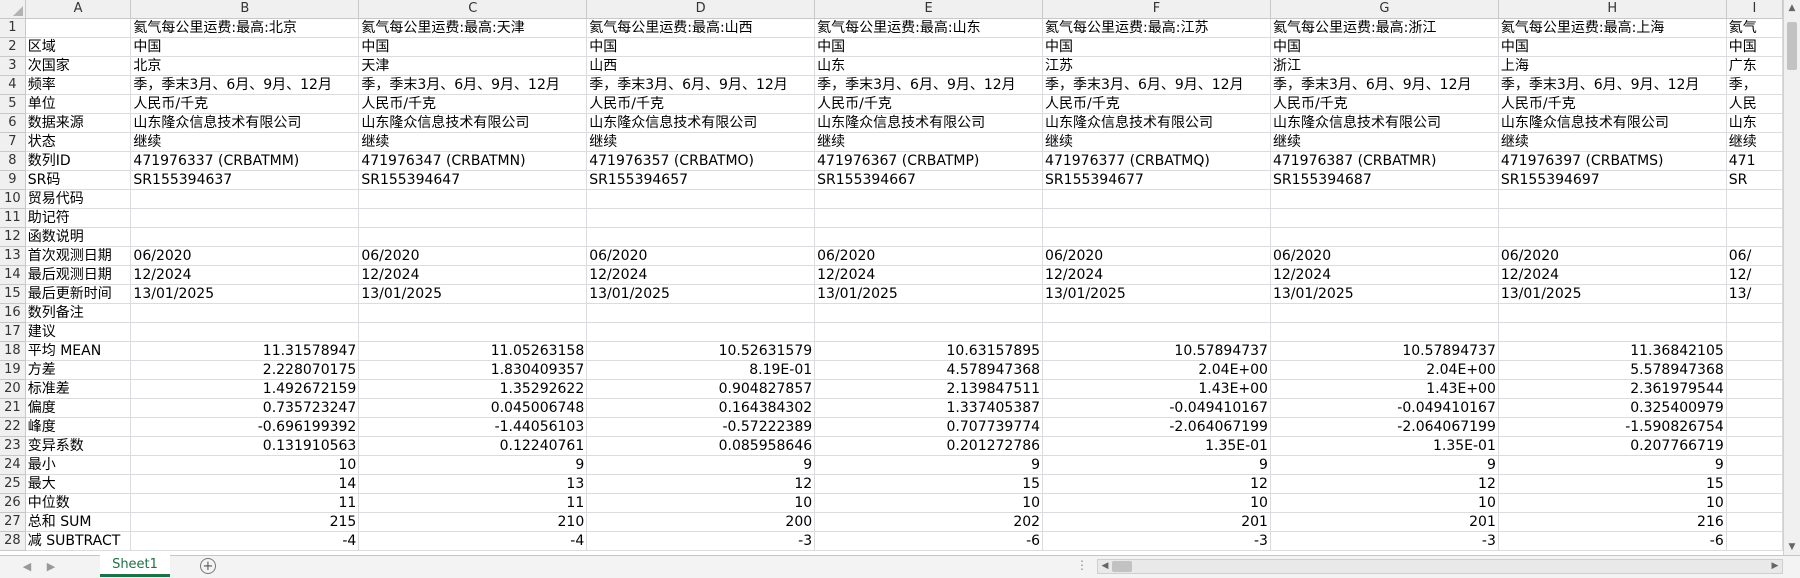 The width and height of the screenshot is (1800, 578). Describe the element at coordinates (78, 389) in the screenshot. I see `cell-a20: 标准差` at that location.